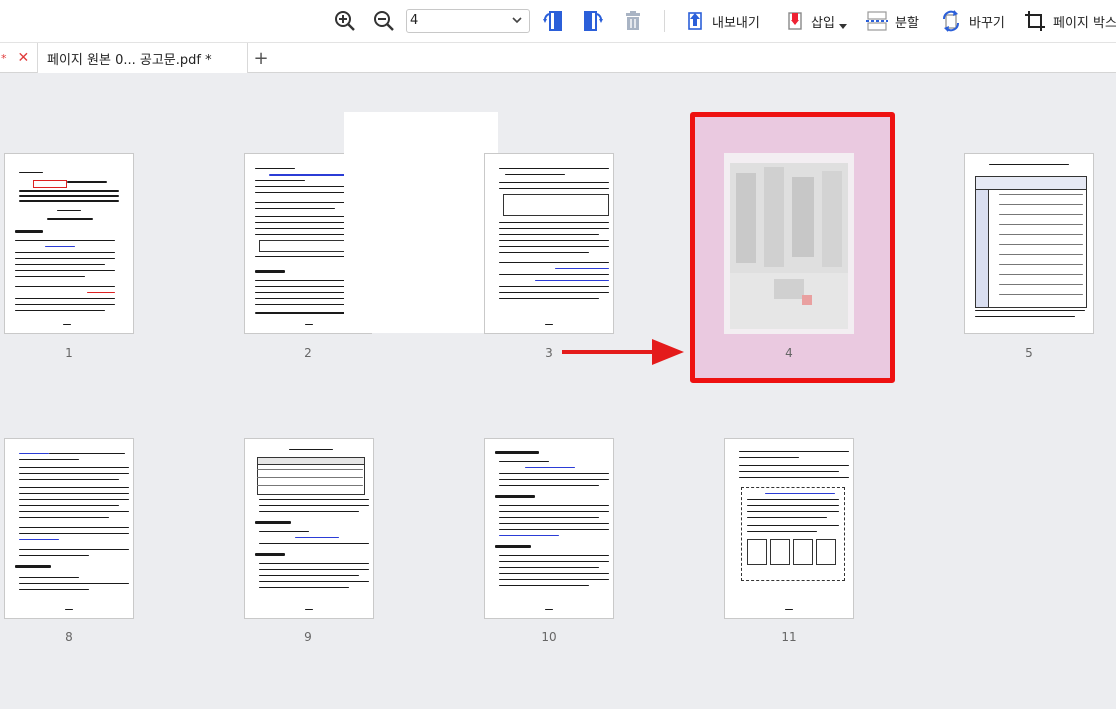  Describe the element at coordinates (795, 21) in the screenshot. I see `insert-page-icon` at that location.